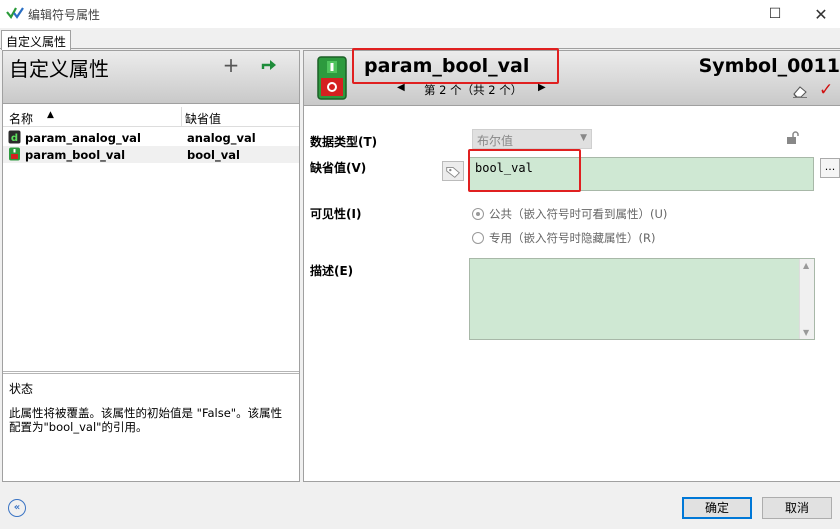 This screenshot has width=840, height=529. Describe the element at coordinates (583, 138) in the screenshot. I see `chevron-down-icon: ▼` at that location.